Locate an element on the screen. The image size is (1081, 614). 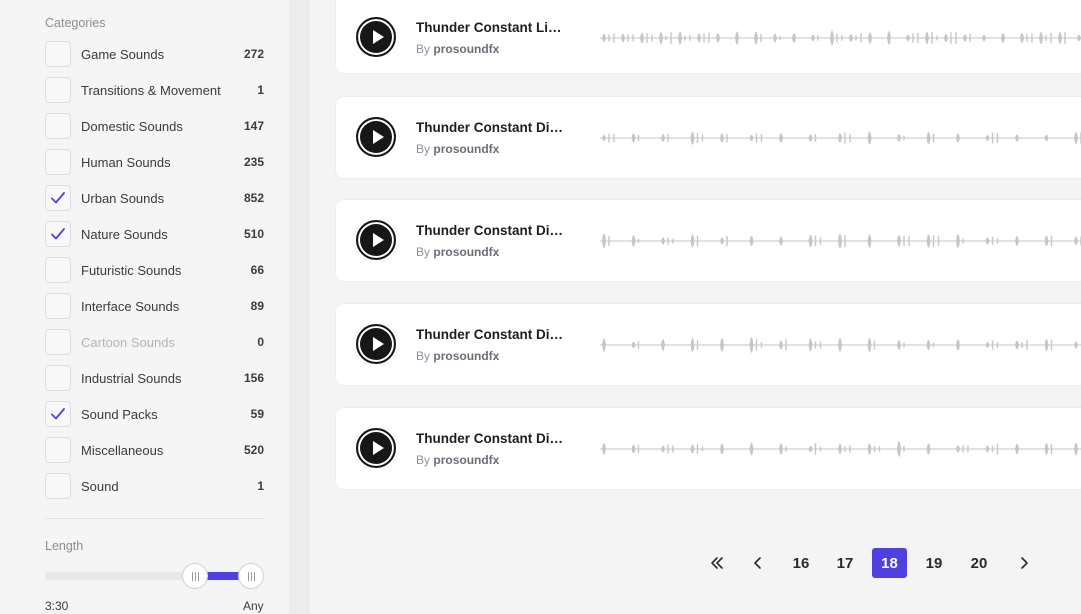
page-button-current: 18 is located at coordinates (889, 563).